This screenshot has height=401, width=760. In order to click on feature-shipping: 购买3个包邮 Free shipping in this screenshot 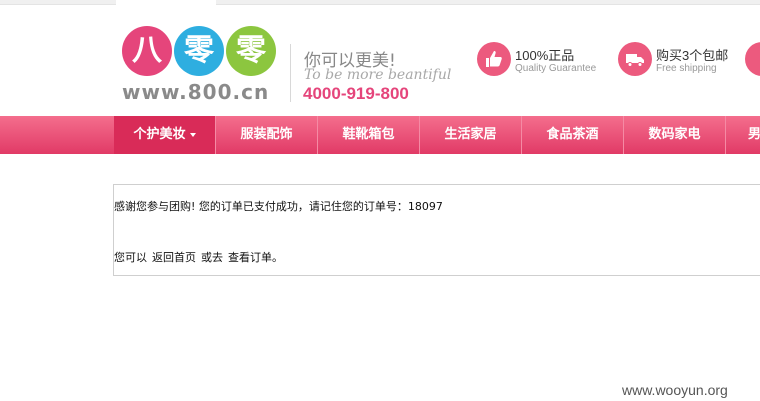, I will do `click(680, 60)`.